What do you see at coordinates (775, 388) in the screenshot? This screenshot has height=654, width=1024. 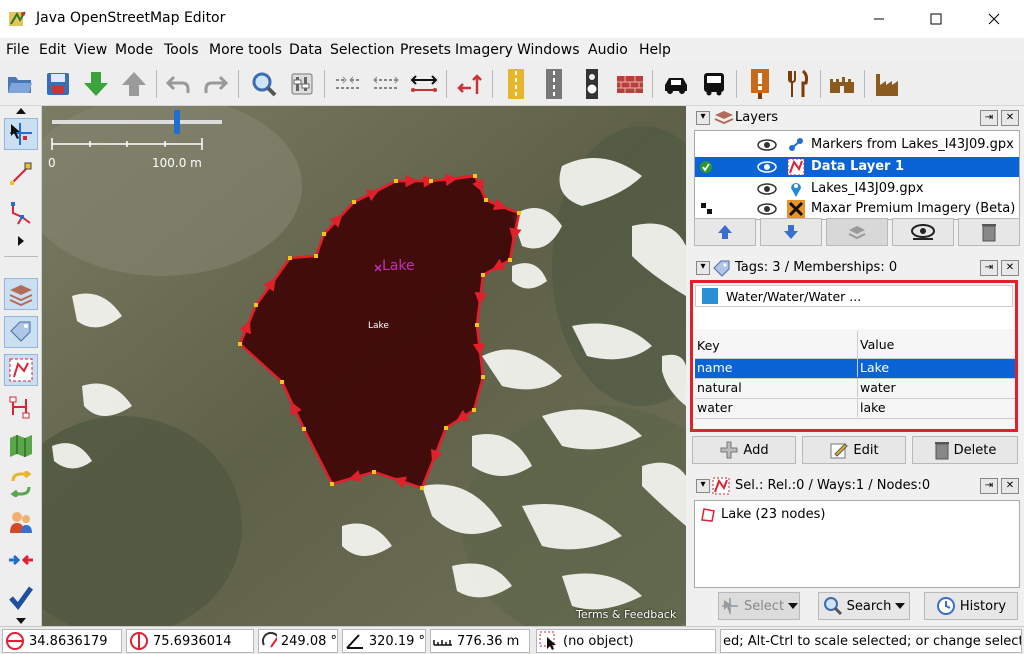 I see `tag-key: natural` at bounding box center [775, 388].